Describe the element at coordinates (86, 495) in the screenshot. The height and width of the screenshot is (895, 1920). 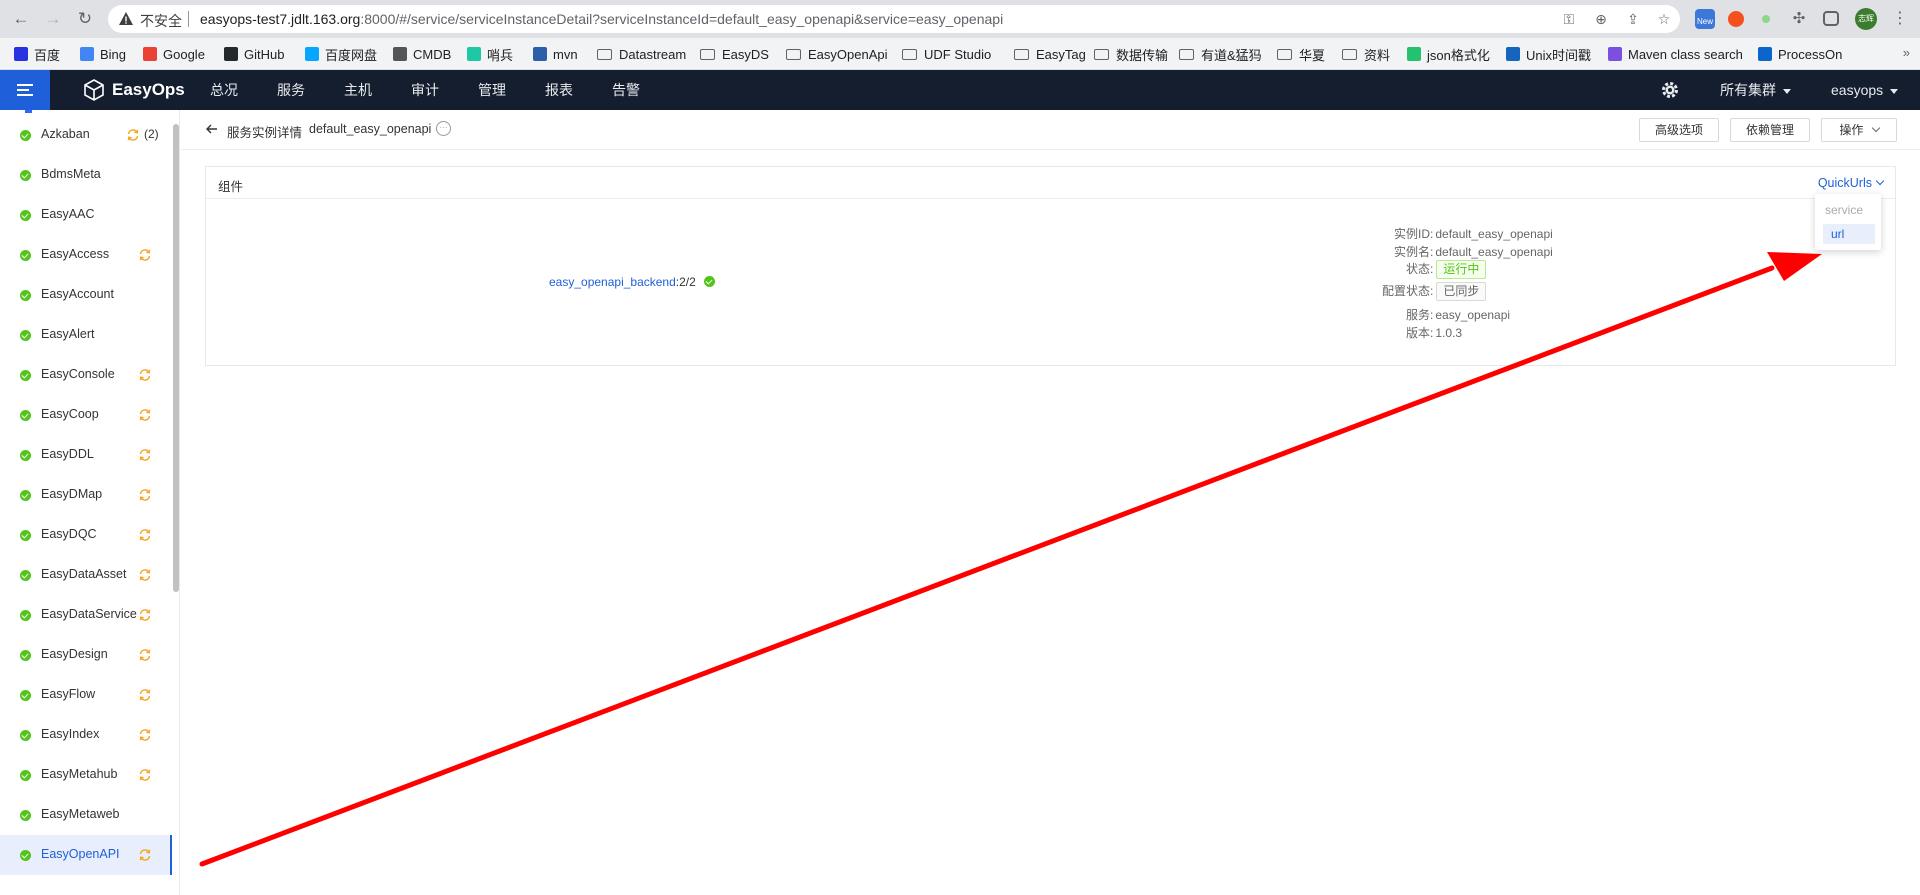
I see `sidebar-item-easydmap: EasyDMap` at that location.